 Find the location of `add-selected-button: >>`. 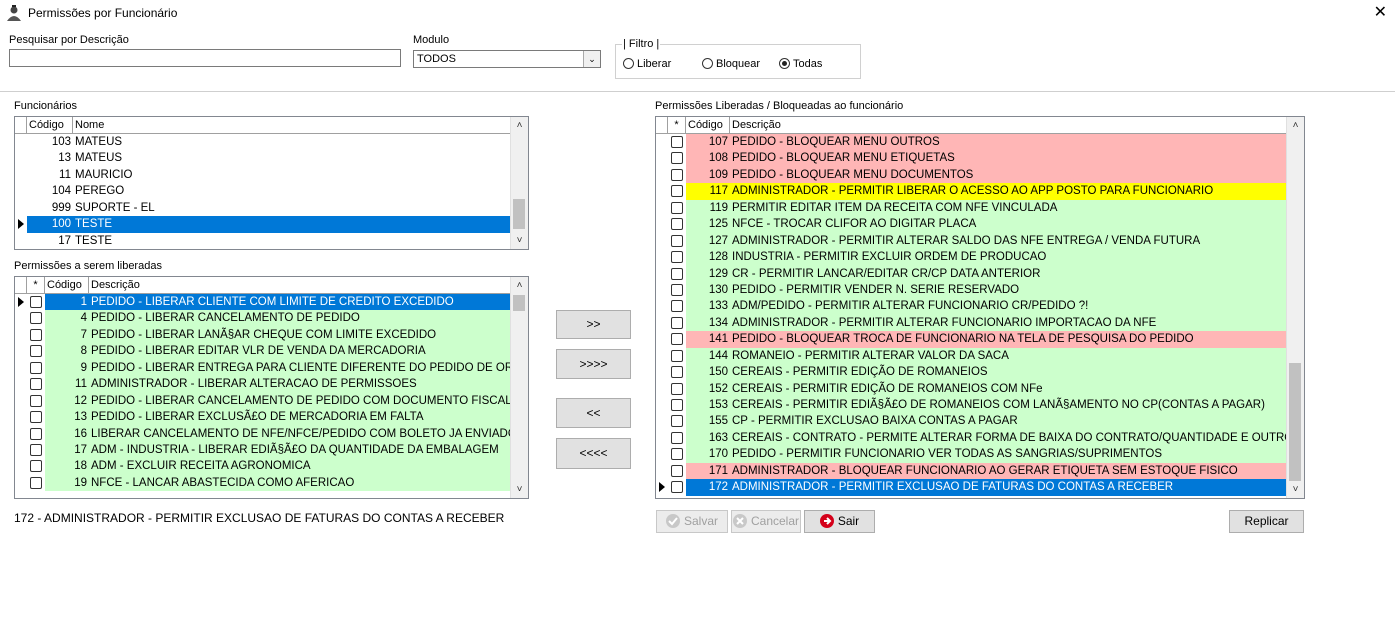

add-selected-button: >> is located at coordinates (593, 324).